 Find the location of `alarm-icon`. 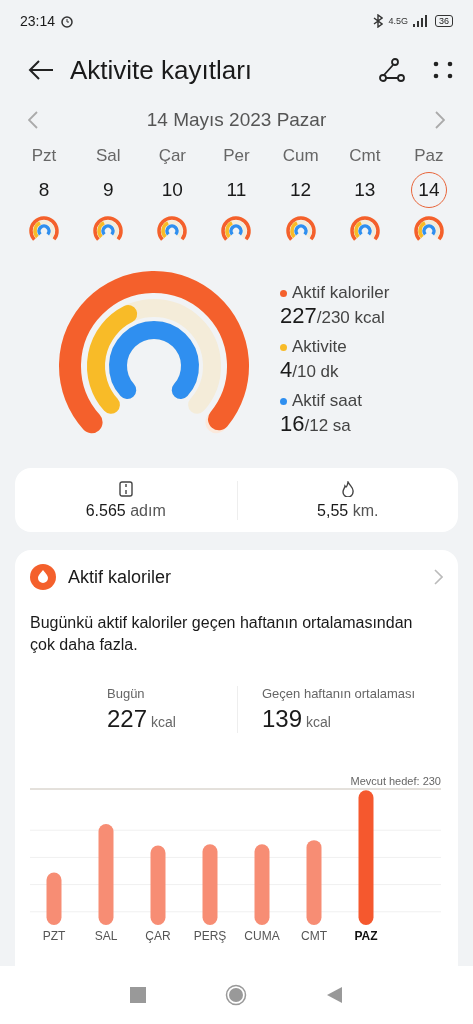

alarm-icon is located at coordinates (67, 21).